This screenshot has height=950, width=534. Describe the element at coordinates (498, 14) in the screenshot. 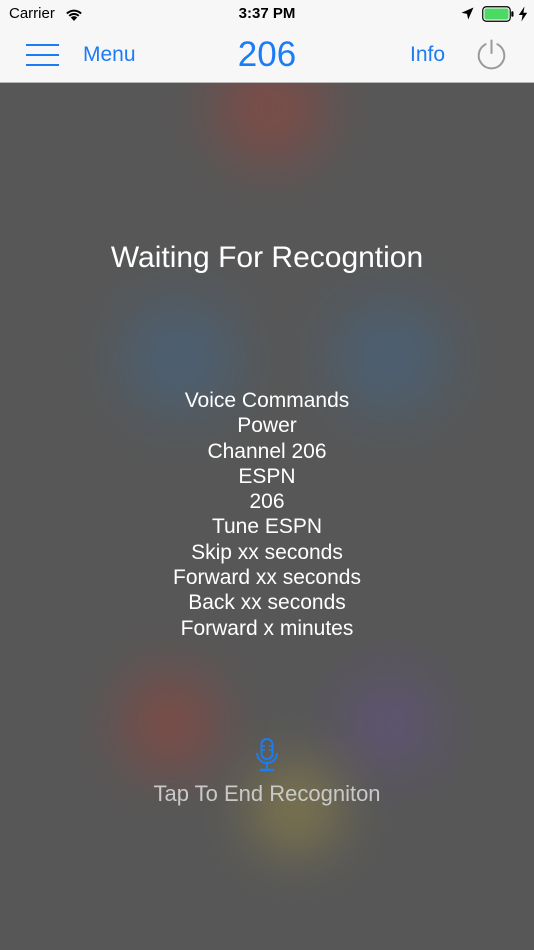

I see `battery-icon` at that location.